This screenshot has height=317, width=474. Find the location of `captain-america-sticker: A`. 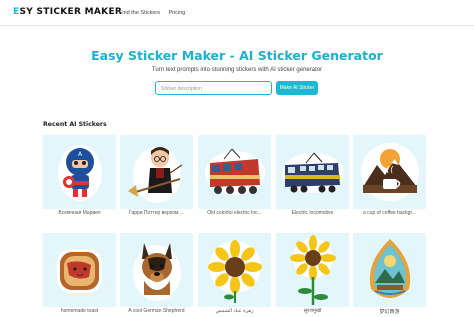

captain-america-sticker: A is located at coordinates (79, 172).